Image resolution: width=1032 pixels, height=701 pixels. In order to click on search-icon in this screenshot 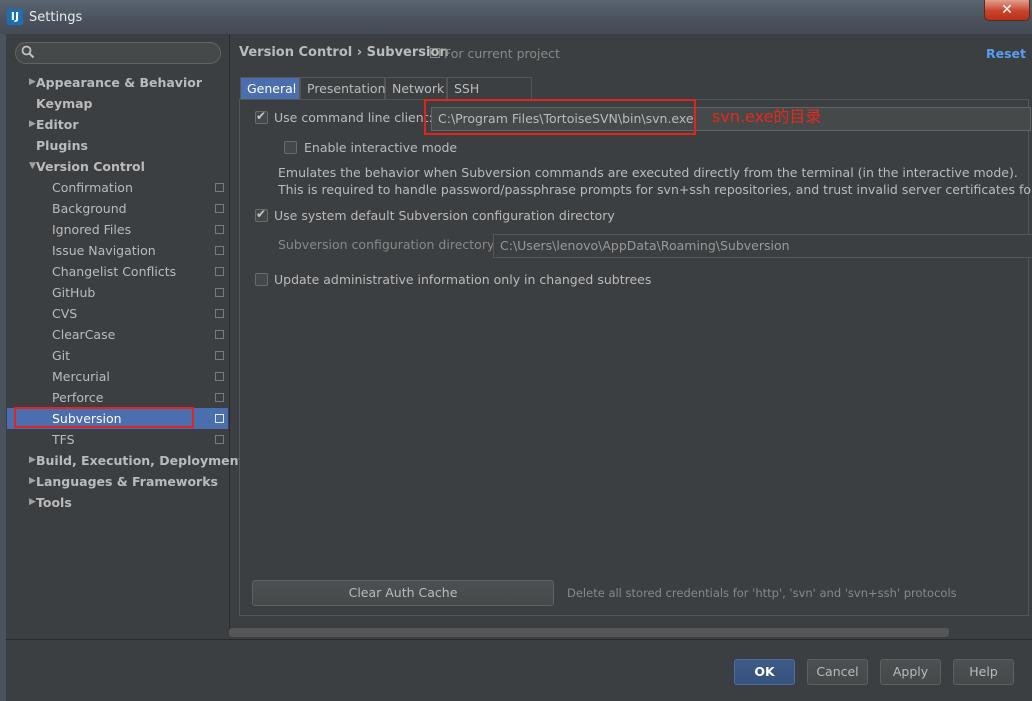, I will do `click(28, 52)`.